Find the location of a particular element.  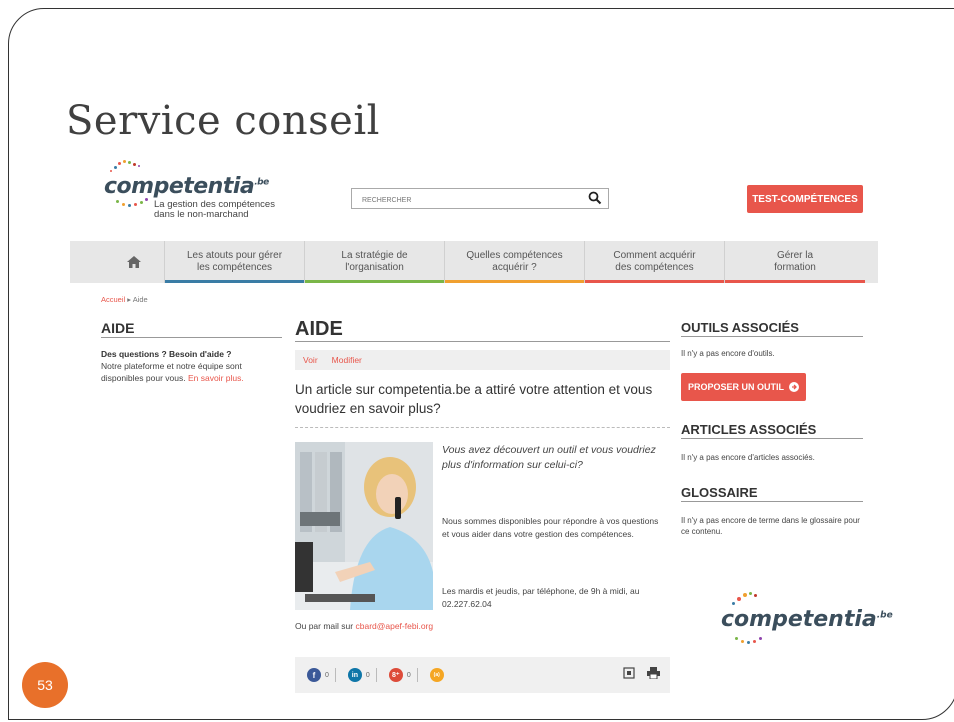

search-box is located at coordinates (480, 199).